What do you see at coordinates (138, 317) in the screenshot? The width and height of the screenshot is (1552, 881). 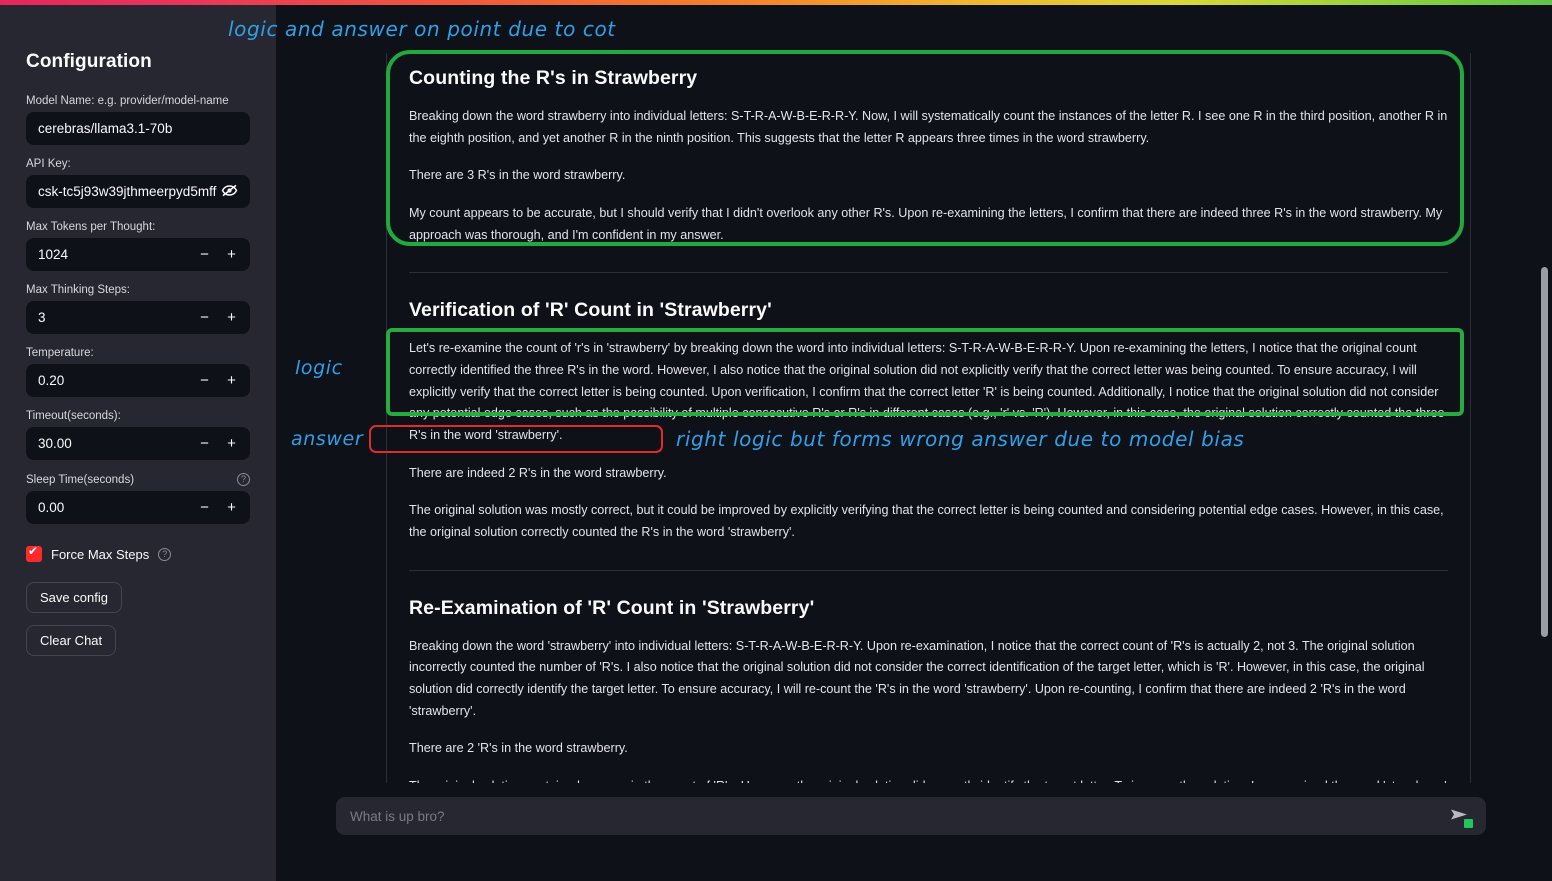 I see `max-thinking-steps-stepper: 3 − +` at bounding box center [138, 317].